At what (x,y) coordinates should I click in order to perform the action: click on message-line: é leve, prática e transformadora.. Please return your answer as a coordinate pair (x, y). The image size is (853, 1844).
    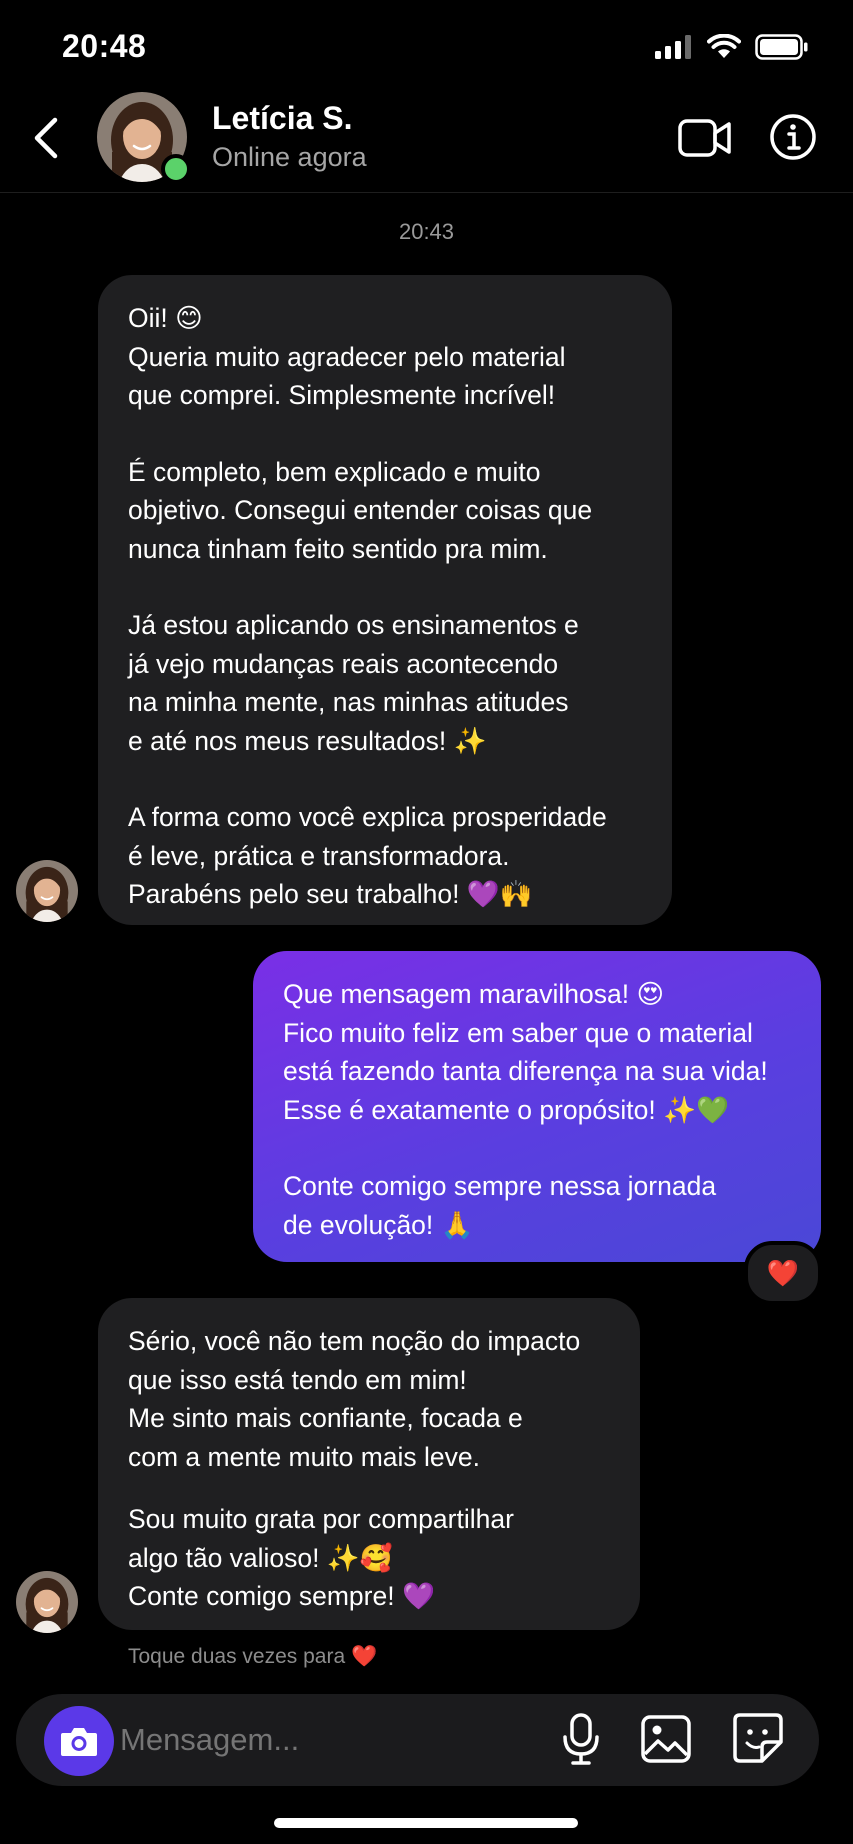
    Looking at the image, I should click on (319, 855).